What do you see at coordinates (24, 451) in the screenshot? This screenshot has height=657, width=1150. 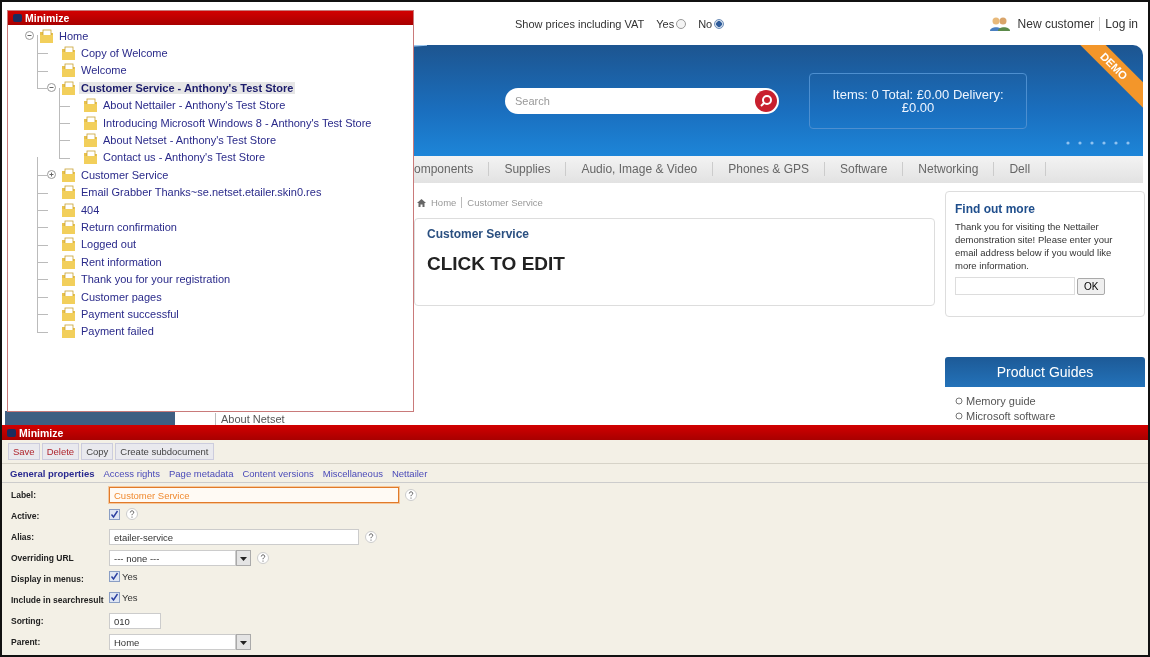 I see `toolbar-button: Save` at bounding box center [24, 451].